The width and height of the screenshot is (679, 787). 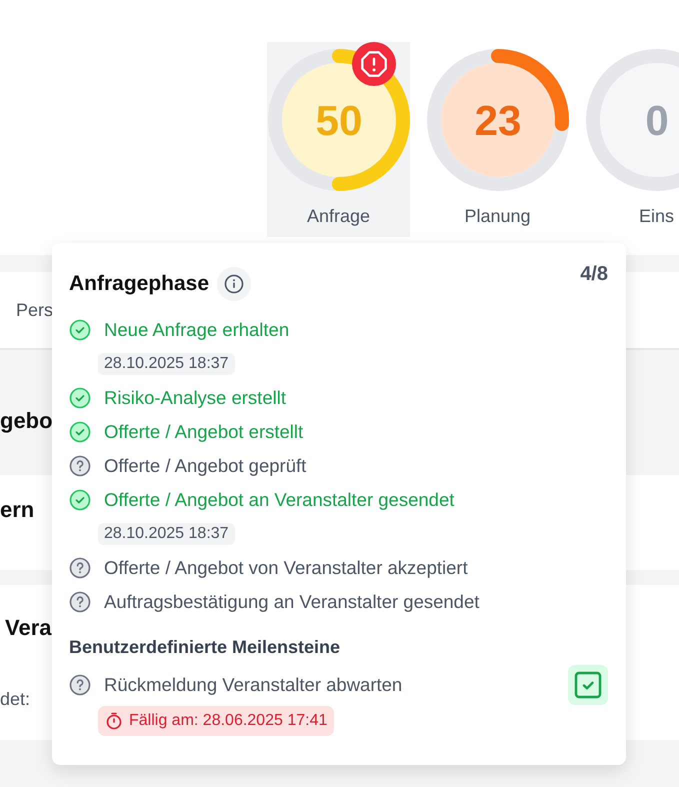 I want to click on milestone-label: Offerte / Angebot erstellt, so click(x=204, y=432).